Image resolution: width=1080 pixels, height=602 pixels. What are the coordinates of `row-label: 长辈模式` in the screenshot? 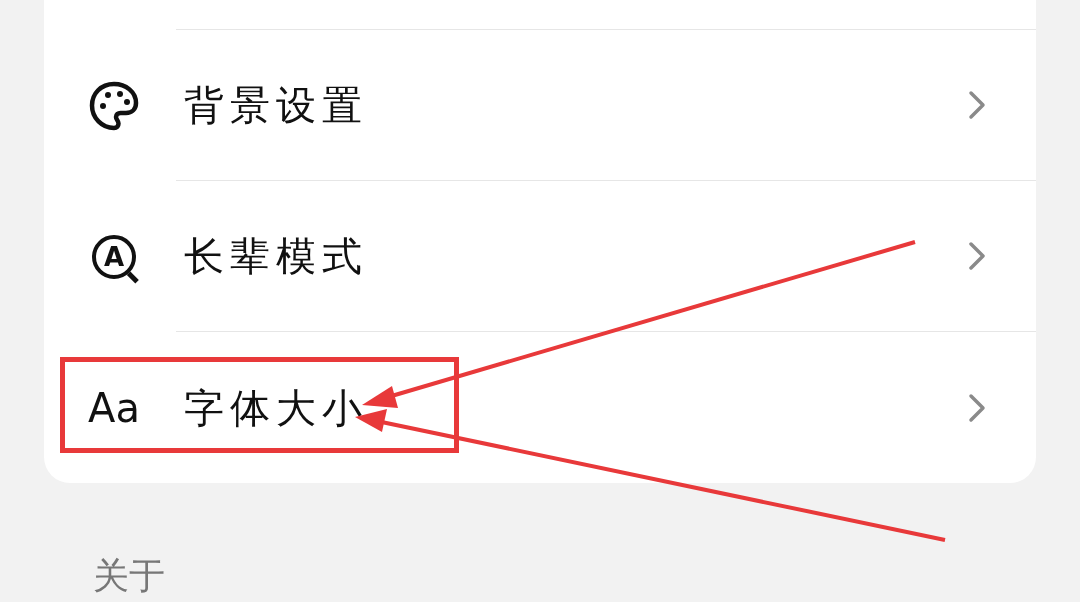 It's located at (276, 256).